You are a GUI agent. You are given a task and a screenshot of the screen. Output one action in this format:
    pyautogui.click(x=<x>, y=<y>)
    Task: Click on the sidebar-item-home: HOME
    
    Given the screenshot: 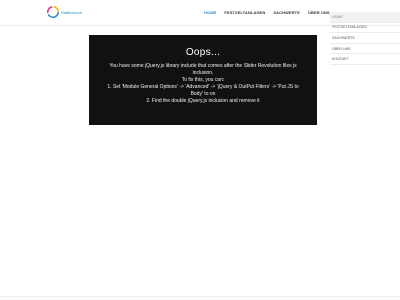 What is the action you would take?
    pyautogui.click(x=365, y=17)
    